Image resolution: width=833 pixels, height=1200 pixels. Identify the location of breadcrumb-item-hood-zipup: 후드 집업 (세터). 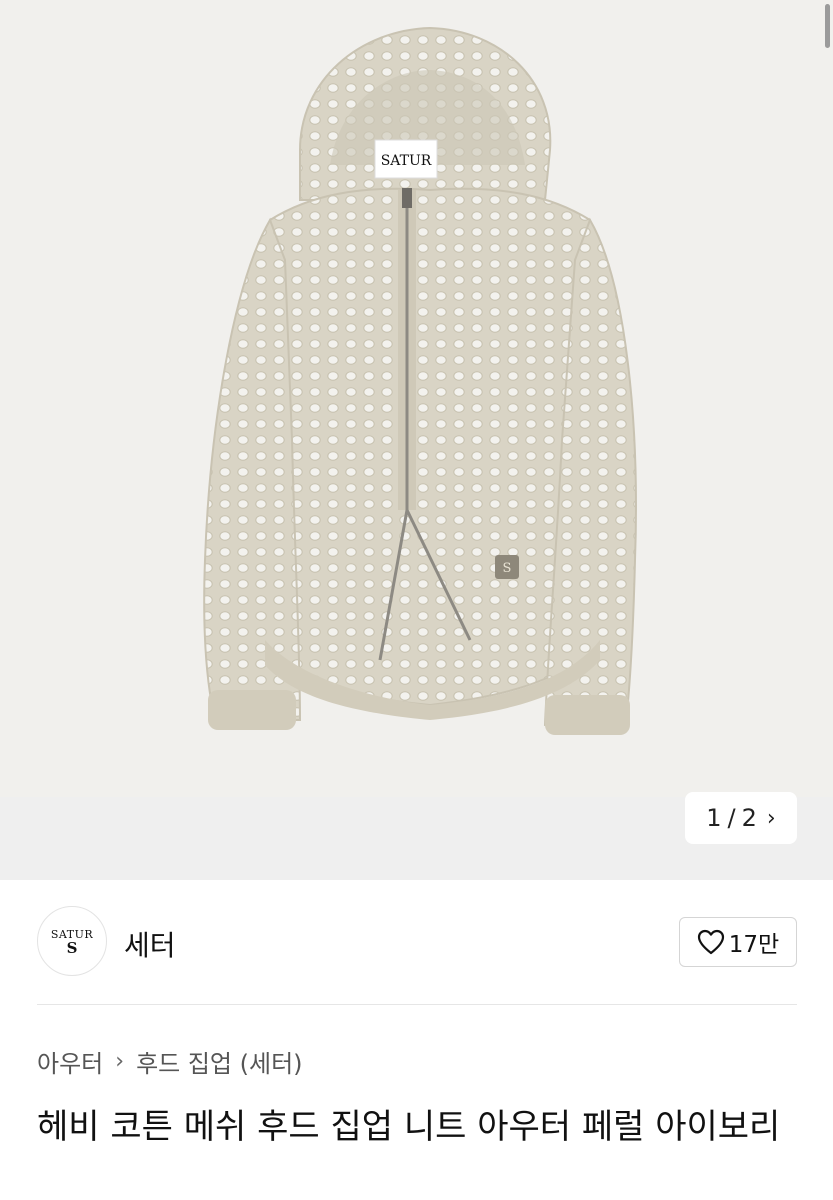
(219, 1061).